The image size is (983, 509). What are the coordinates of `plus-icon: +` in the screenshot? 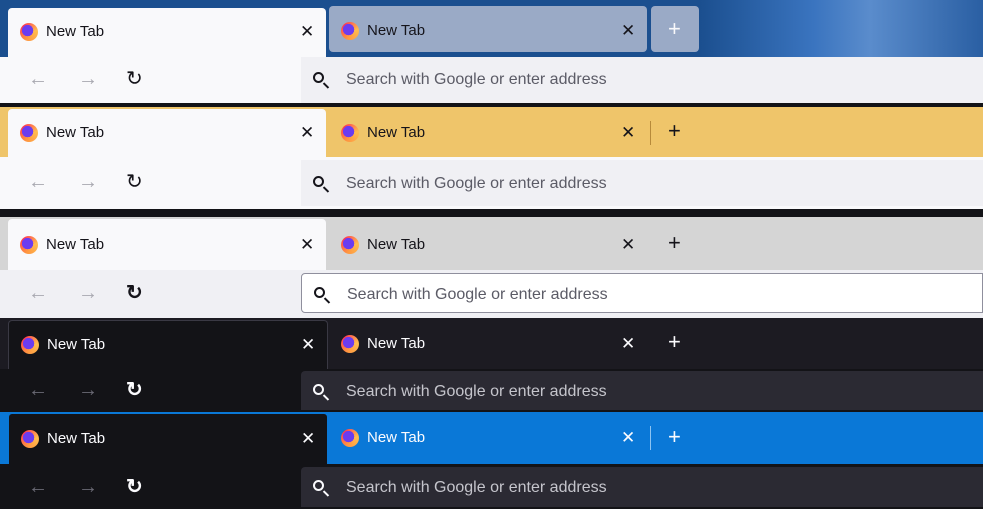 It's located at (674, 28).